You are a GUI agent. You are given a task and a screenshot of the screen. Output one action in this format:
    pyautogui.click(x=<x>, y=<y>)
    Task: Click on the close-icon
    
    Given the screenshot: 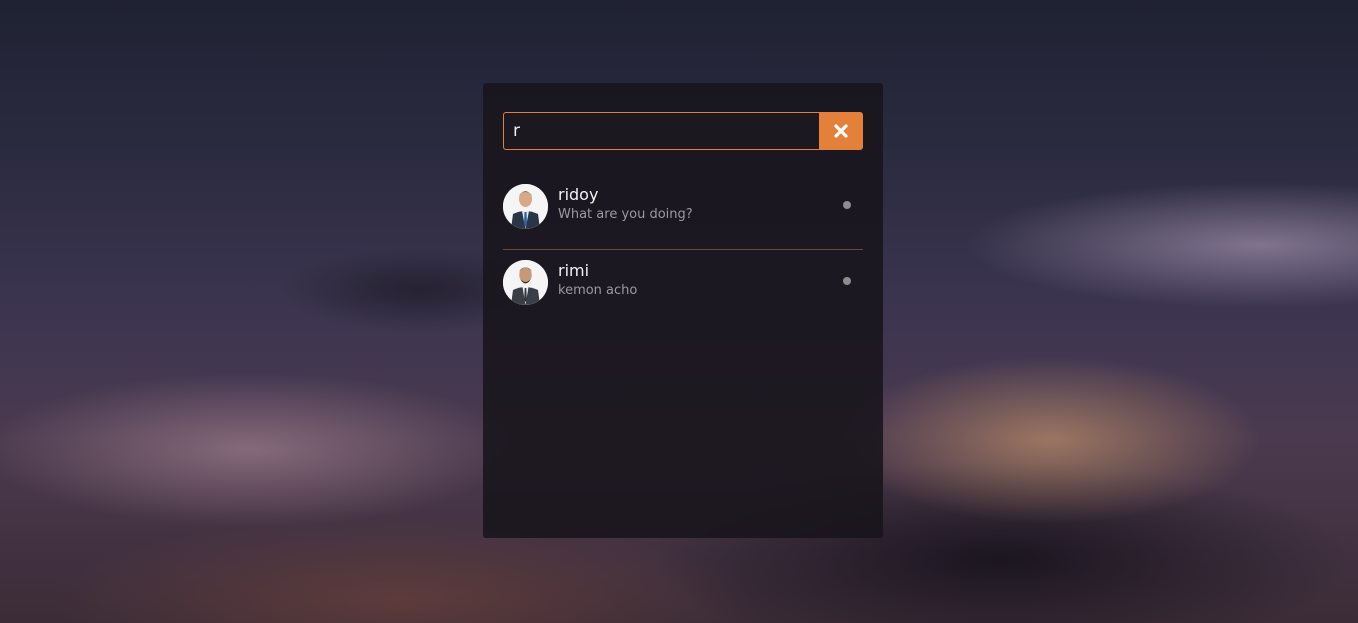 What is the action you would take?
    pyautogui.click(x=841, y=131)
    